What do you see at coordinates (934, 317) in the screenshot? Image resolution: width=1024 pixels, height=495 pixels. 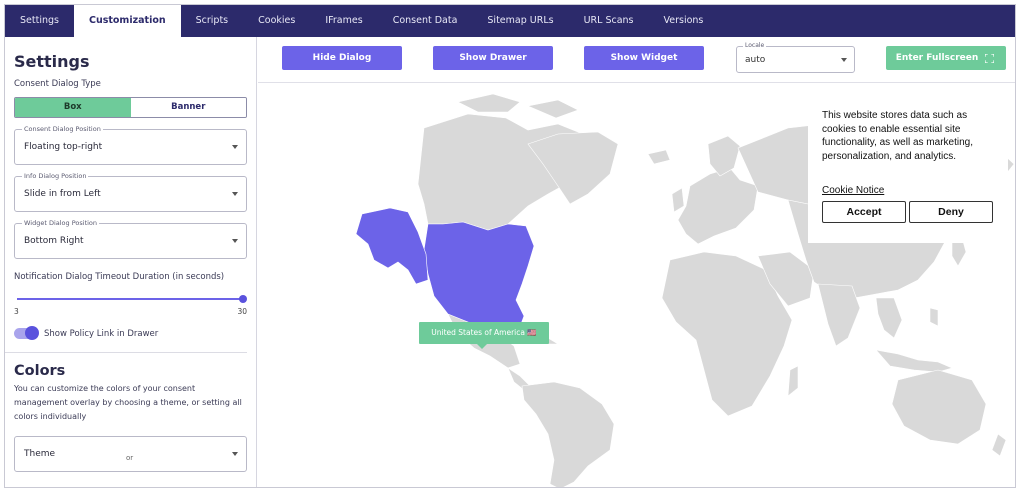 I see `country-philippines` at bounding box center [934, 317].